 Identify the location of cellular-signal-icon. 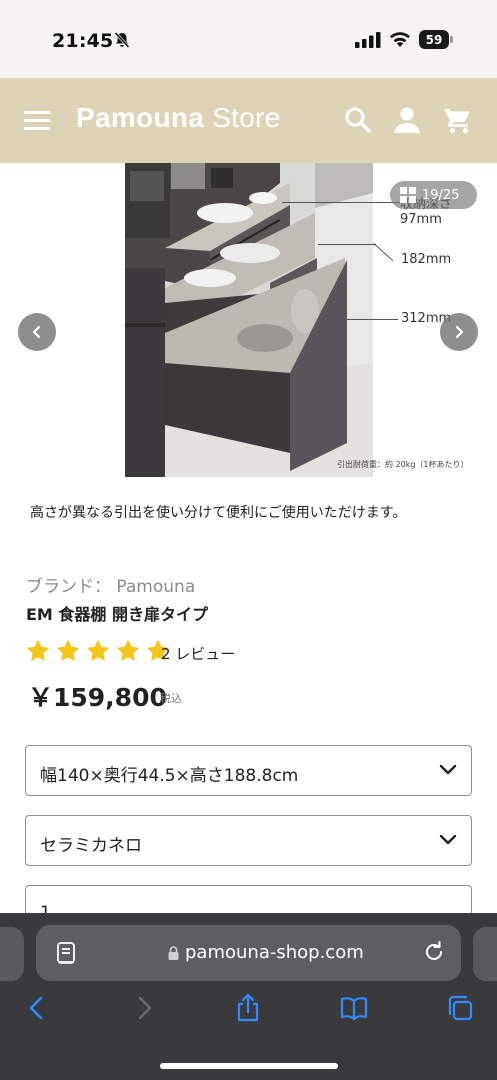
(368, 40).